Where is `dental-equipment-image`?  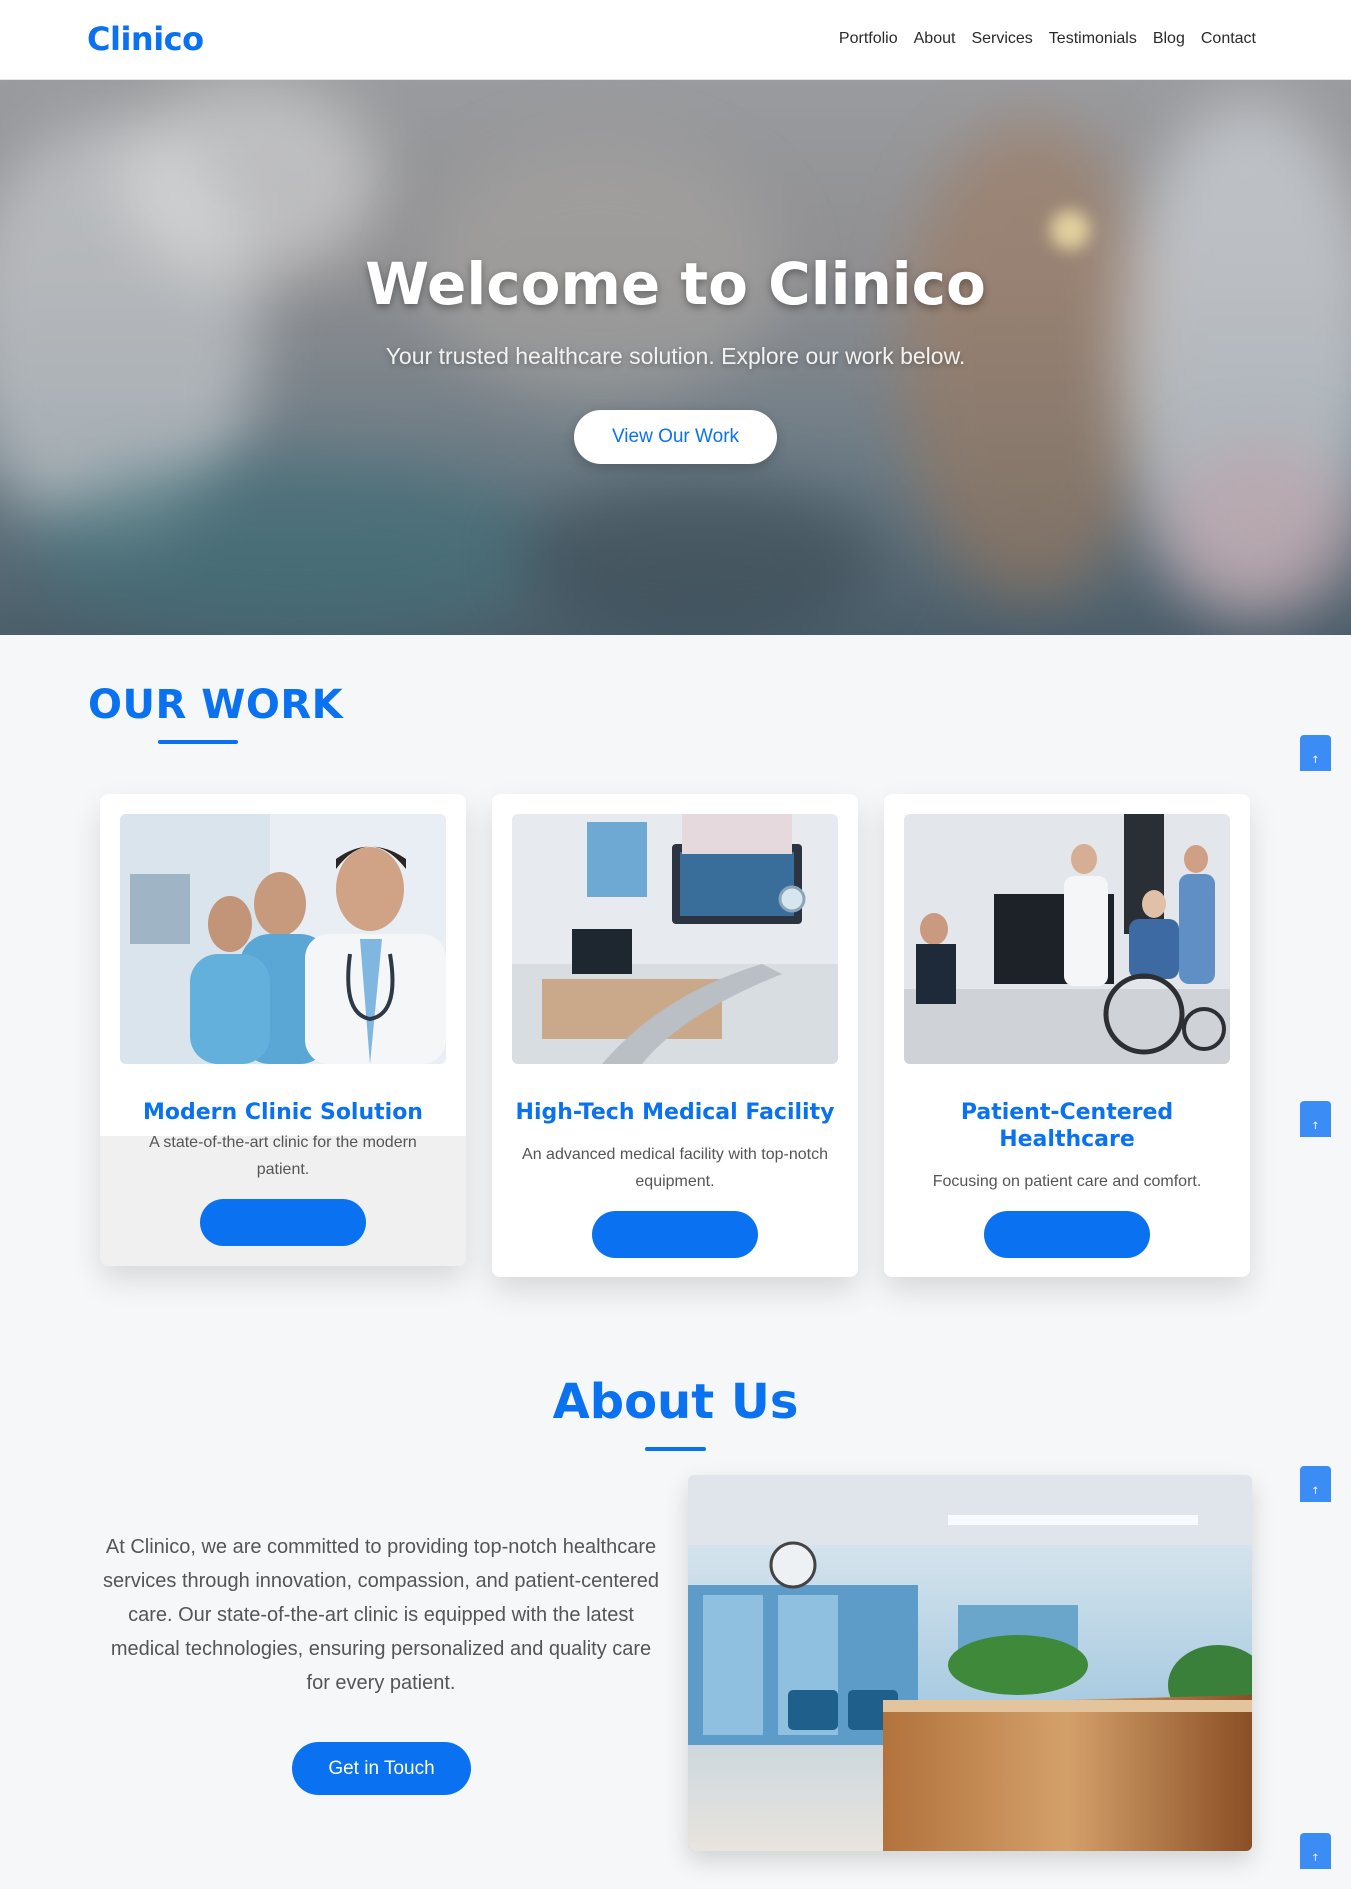
dental-equipment-image is located at coordinates (675, 939).